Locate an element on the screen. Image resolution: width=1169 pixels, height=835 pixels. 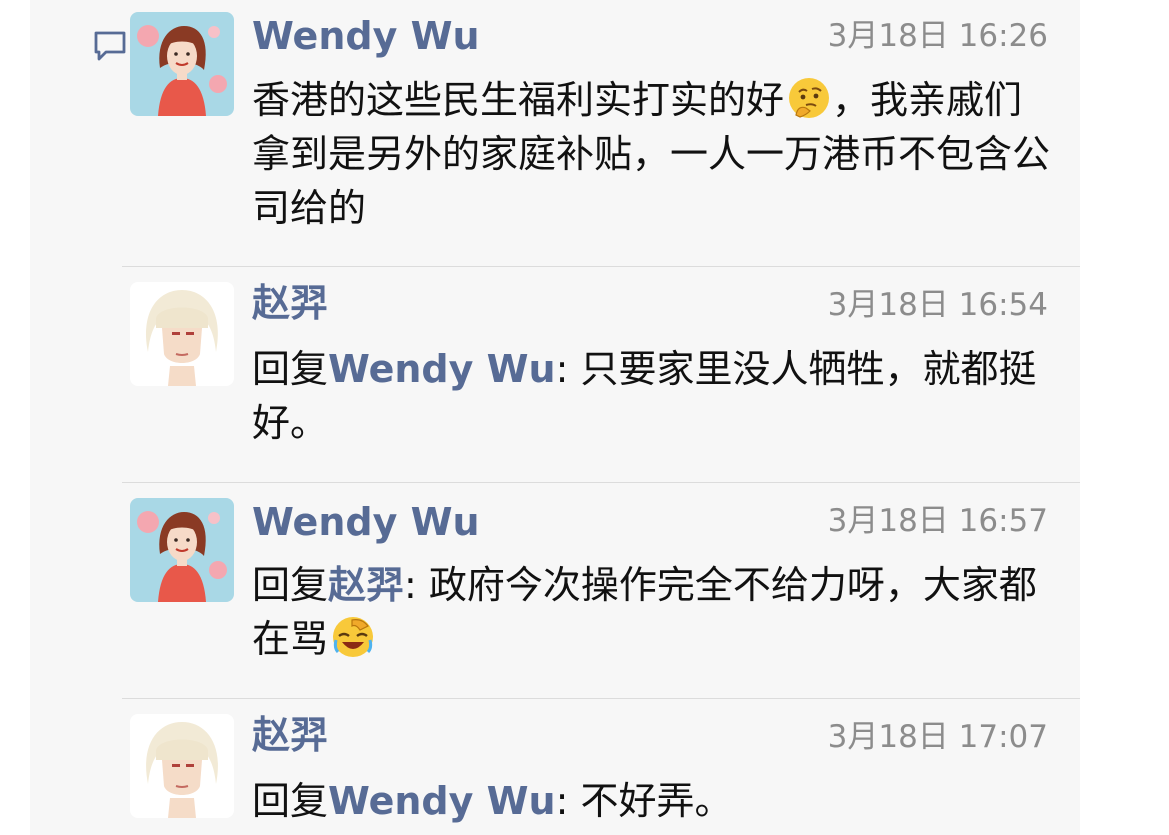
facepalm-laugh-icon is located at coordinates (353, 637).